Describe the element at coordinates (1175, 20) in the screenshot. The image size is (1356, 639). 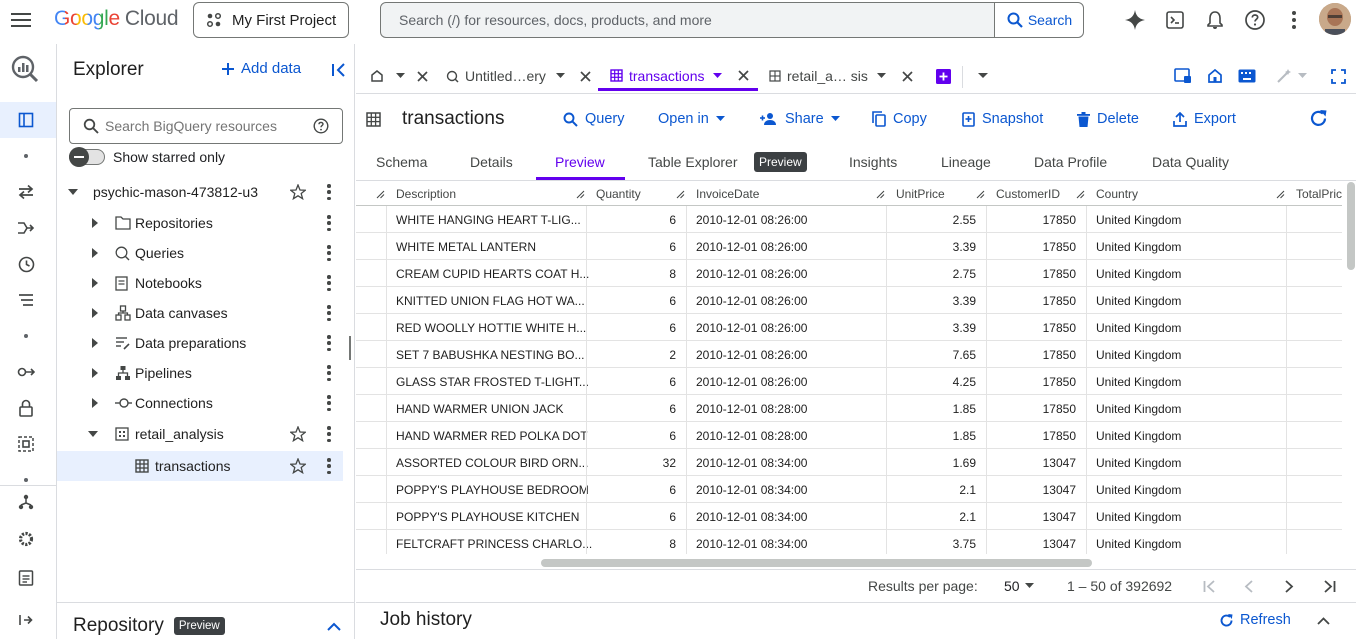
I see `cloud-shell-icon` at that location.